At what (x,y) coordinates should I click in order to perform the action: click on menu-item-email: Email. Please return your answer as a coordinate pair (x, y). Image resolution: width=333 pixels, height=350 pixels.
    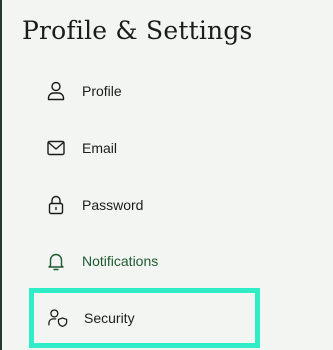
    Looking at the image, I should click on (146, 148).